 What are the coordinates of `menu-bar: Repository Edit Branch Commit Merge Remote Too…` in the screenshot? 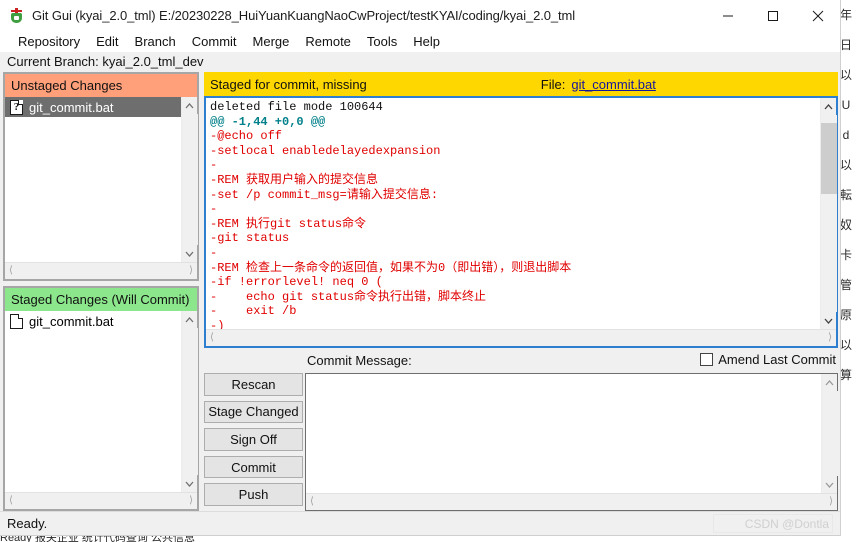 It's located at (420, 41).